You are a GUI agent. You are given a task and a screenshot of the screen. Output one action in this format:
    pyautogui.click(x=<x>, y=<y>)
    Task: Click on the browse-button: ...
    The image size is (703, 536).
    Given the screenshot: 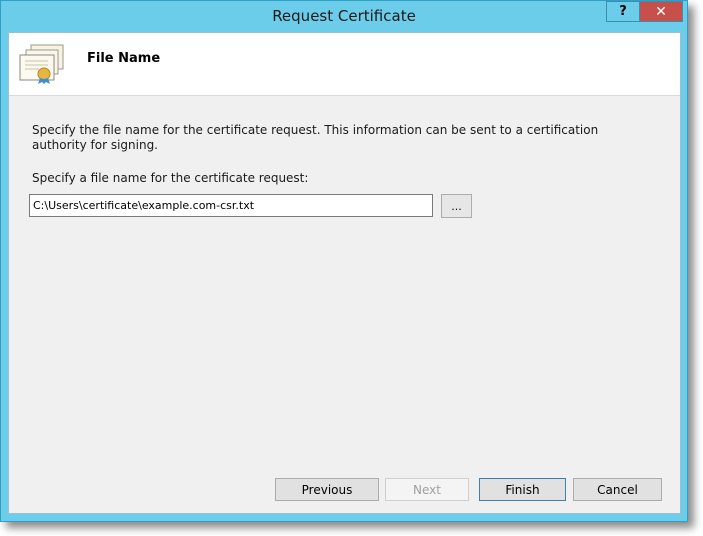 What is the action you would take?
    pyautogui.click(x=456, y=206)
    